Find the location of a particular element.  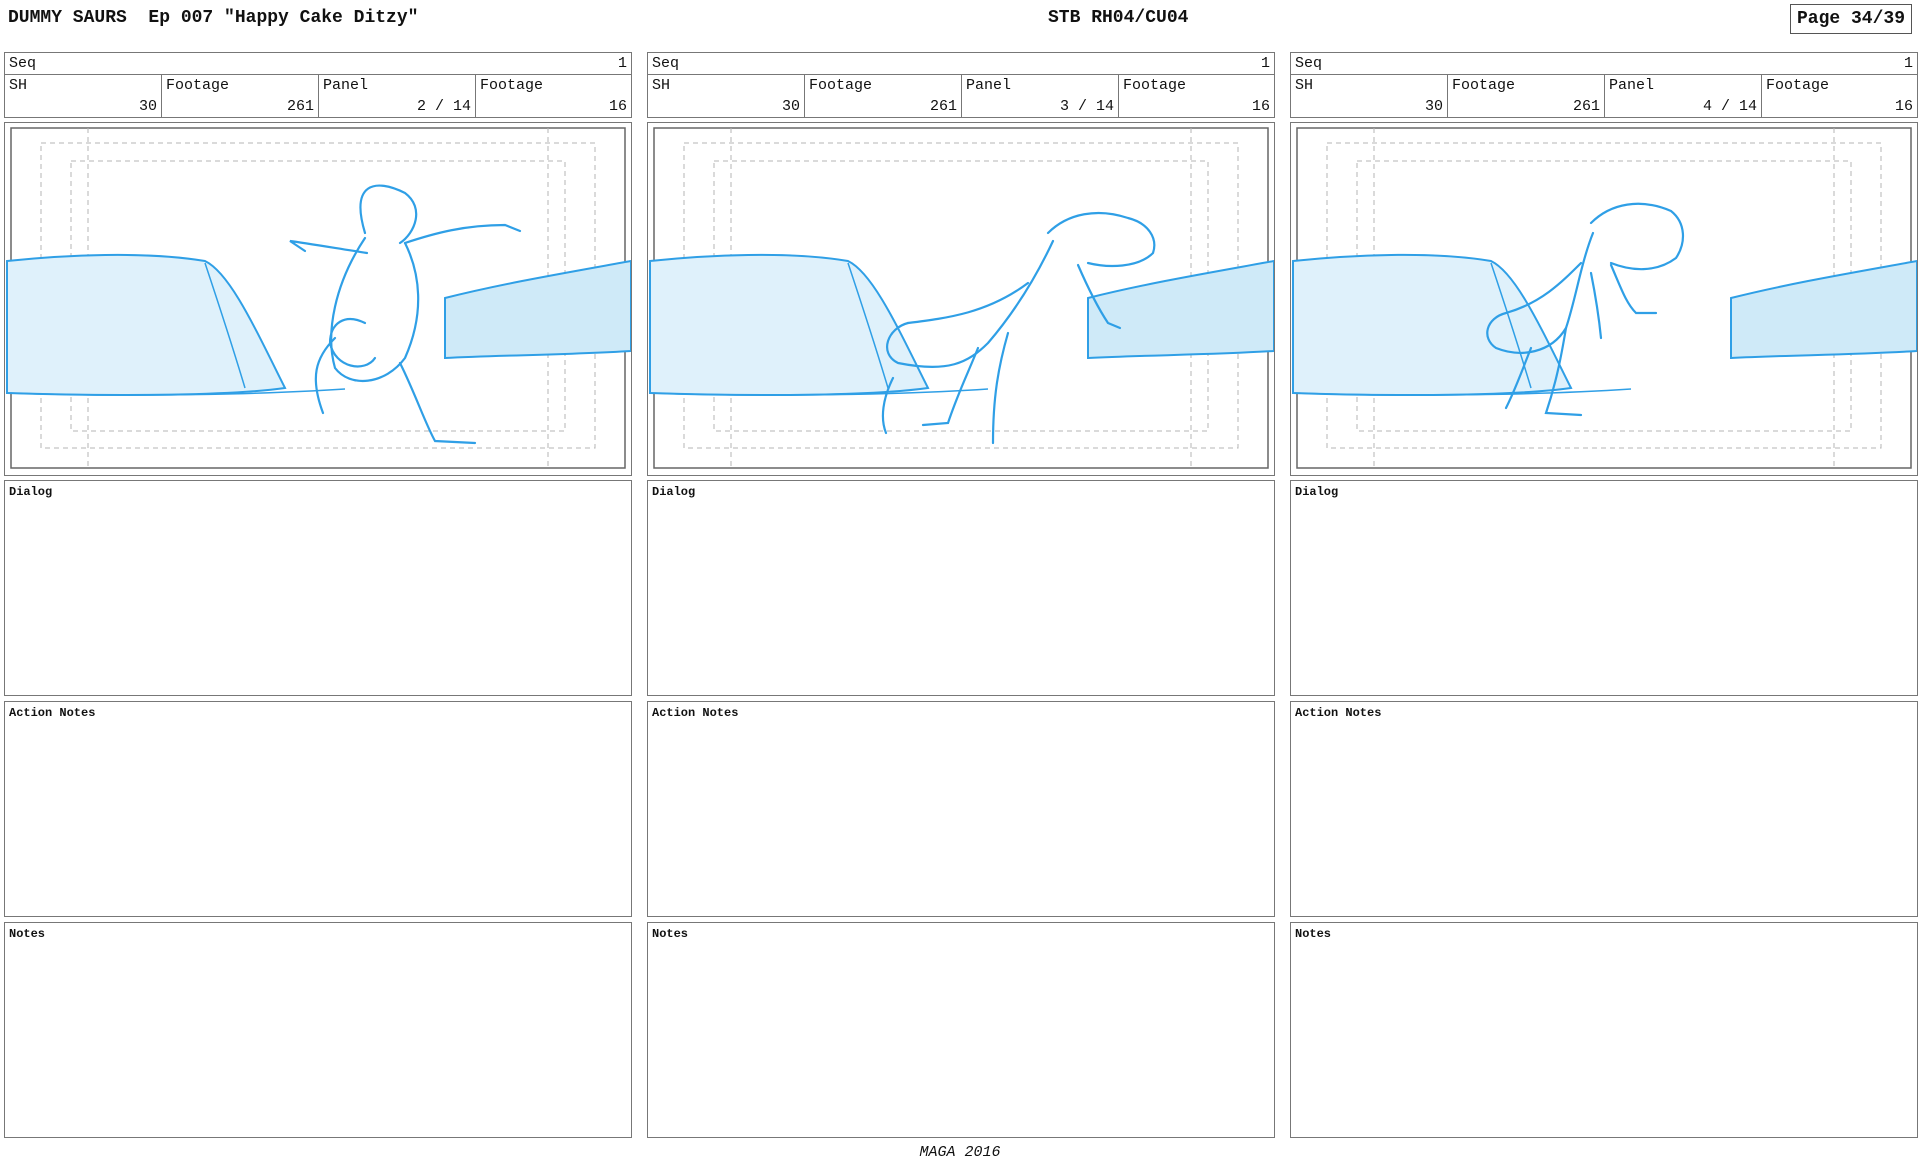

sketch-drawing-dino-arms-out is located at coordinates (318, 298).